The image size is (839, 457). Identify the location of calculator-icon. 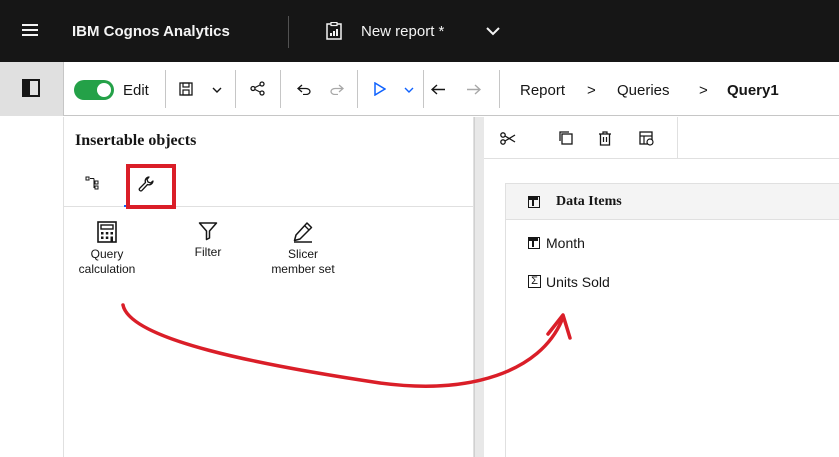
(107, 232).